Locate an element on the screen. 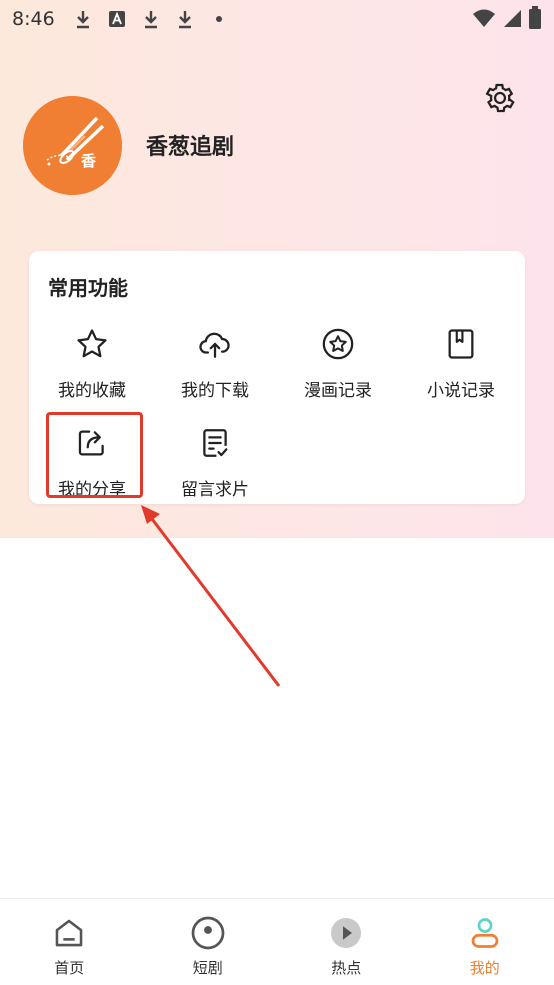 This screenshot has height=985, width=554. bottom-navigation: 首页 短剧 热点 我的 is located at coordinates (277, 941).